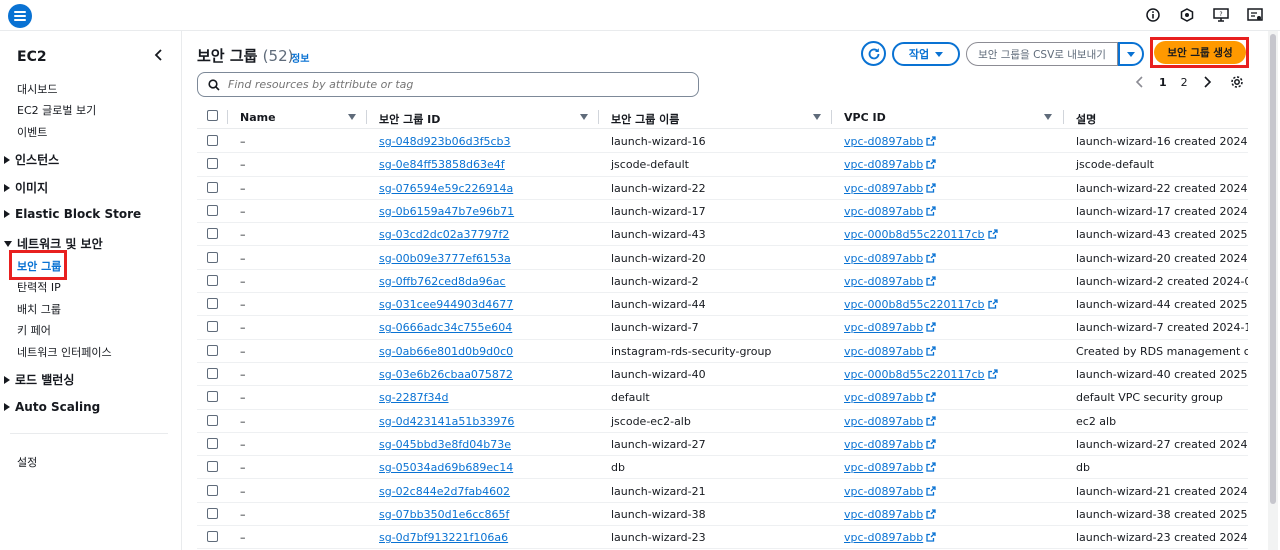 Image resolution: width=1280 pixels, height=550 pixels. What do you see at coordinates (37, 89) in the screenshot?
I see `sidebar-item-dashboard: 대시보드` at bounding box center [37, 89].